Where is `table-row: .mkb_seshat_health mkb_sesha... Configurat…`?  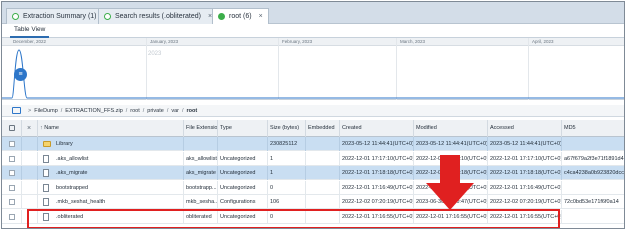
table-row: .mkb_seshat_health mkb_sesha... Configurat… is located at coordinates (313, 202).